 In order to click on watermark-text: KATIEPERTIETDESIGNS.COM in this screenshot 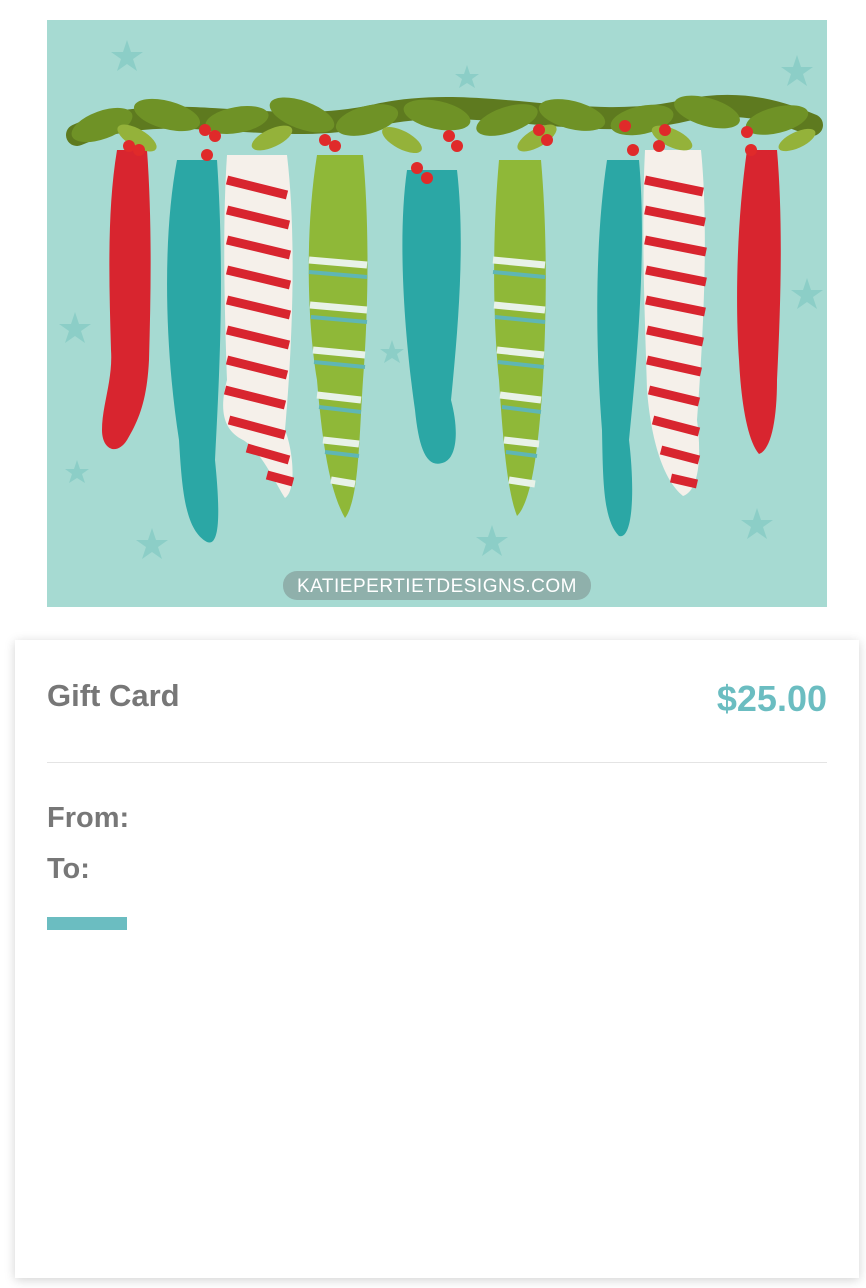, I will do `click(437, 586)`.